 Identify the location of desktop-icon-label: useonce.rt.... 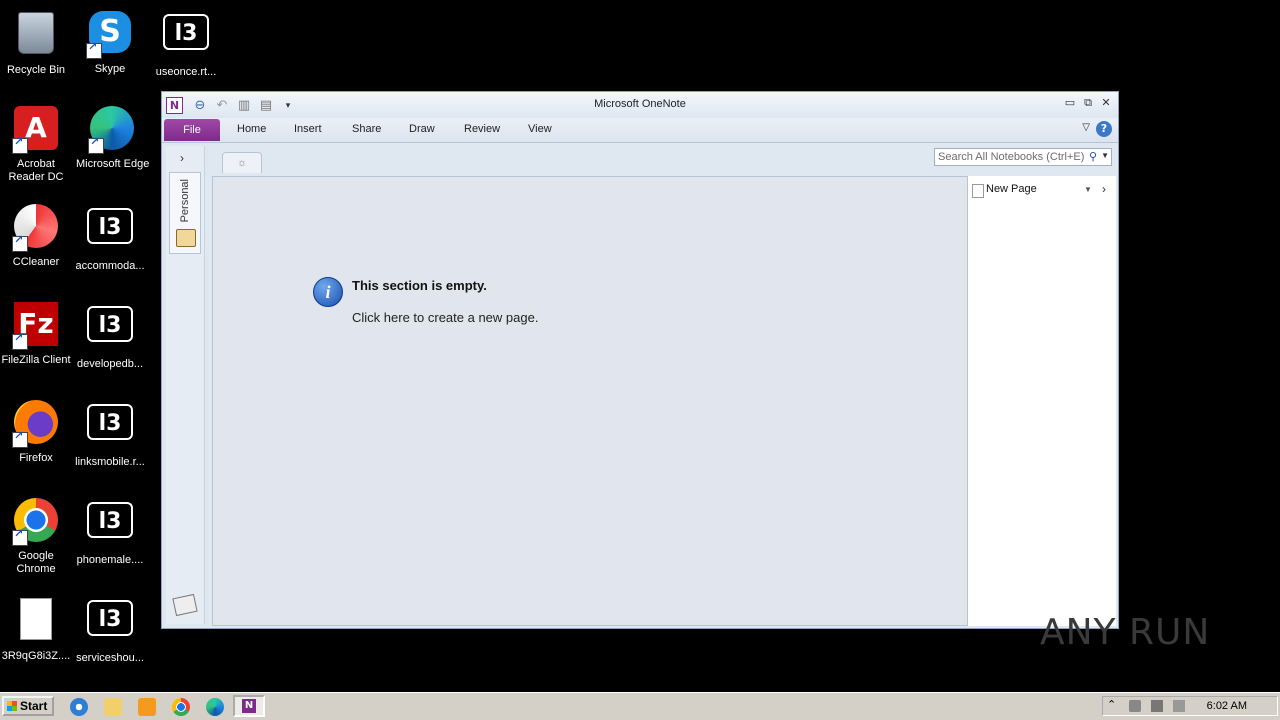
(186, 72).